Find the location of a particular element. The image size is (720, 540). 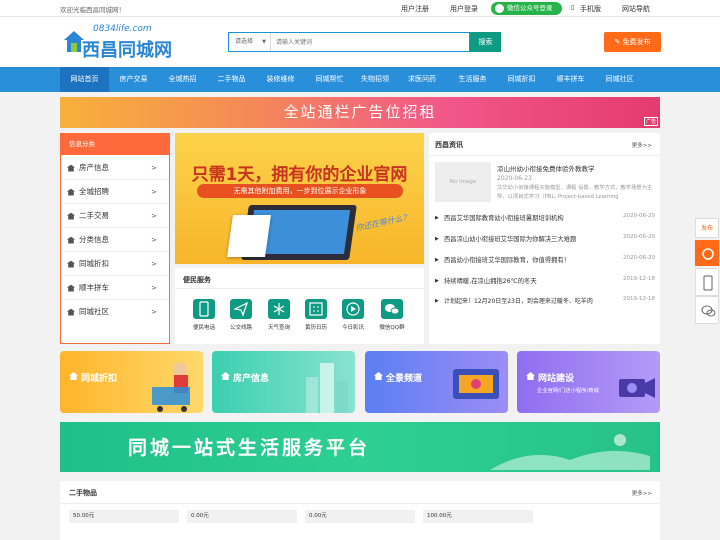

service-bus: 公交线路 is located at coordinates (241, 315).